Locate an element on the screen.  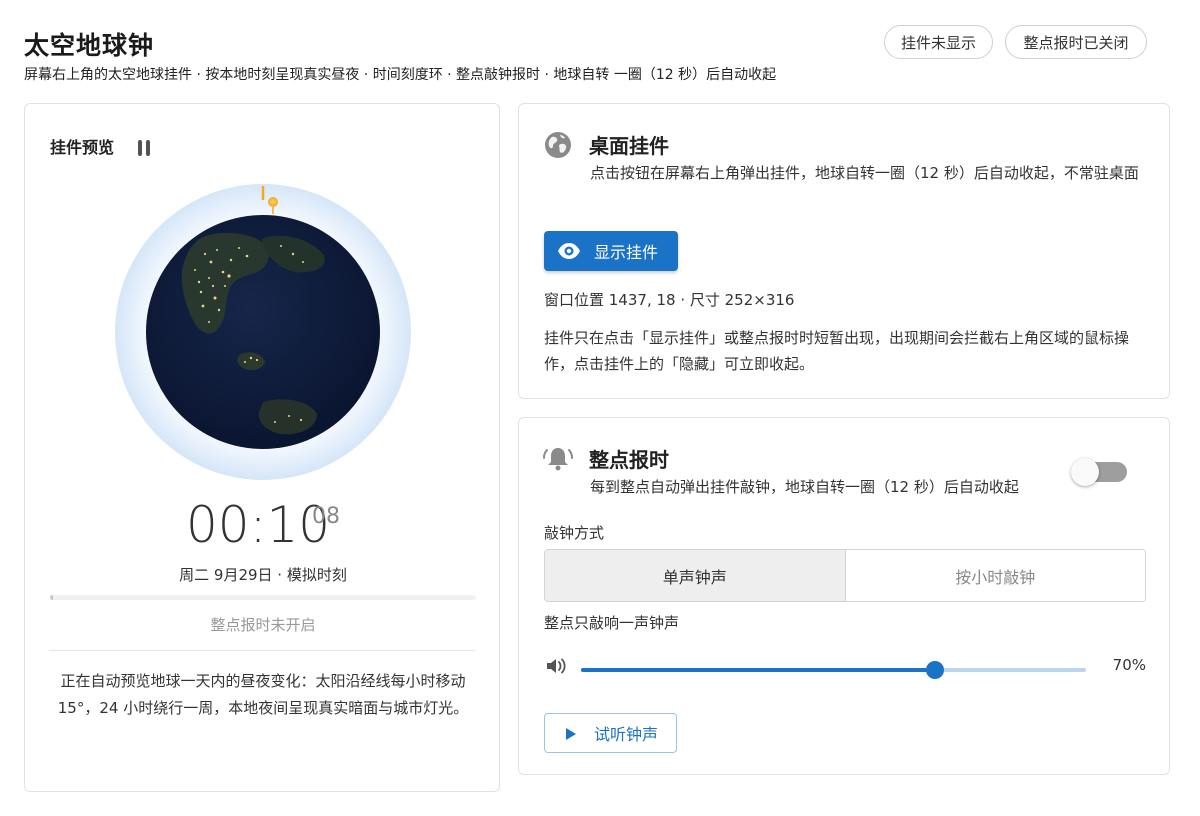
day-progress-fill is located at coordinates (51, 597).